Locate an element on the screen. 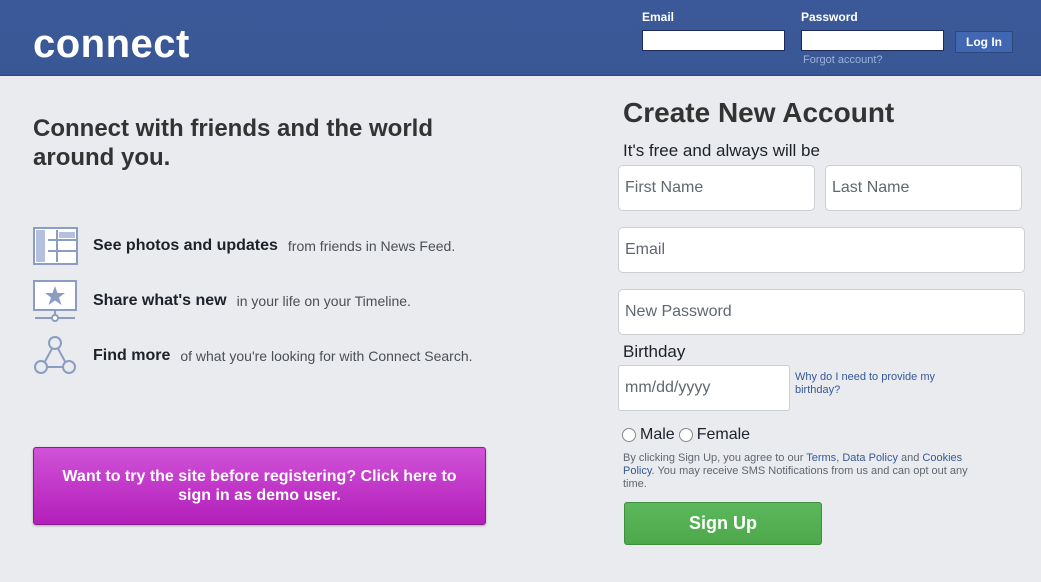 The image size is (1041, 582). birthday-label: Birthday is located at coordinates (654, 351).